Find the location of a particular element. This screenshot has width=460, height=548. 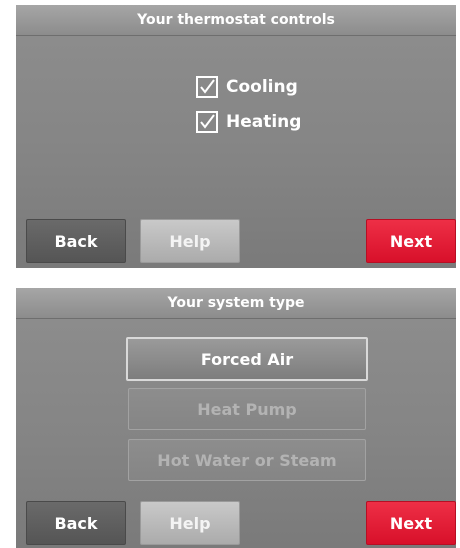

cooling-checkbox-row: Cooling is located at coordinates (247, 87).